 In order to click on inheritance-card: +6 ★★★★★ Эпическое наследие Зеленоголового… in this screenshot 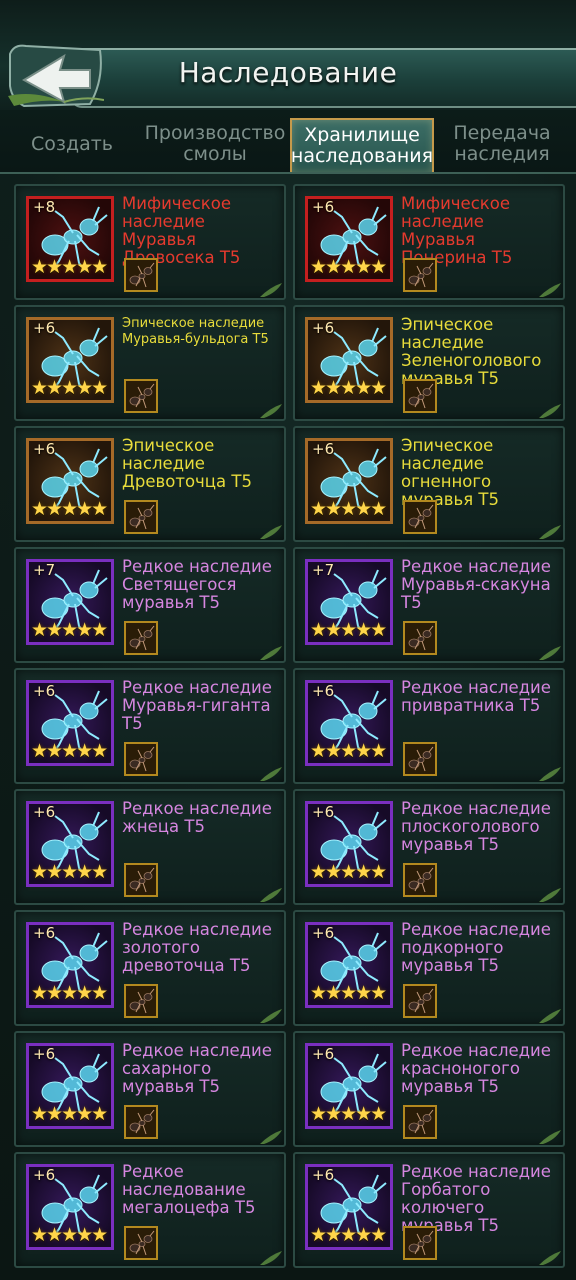, I will do `click(429, 363)`.